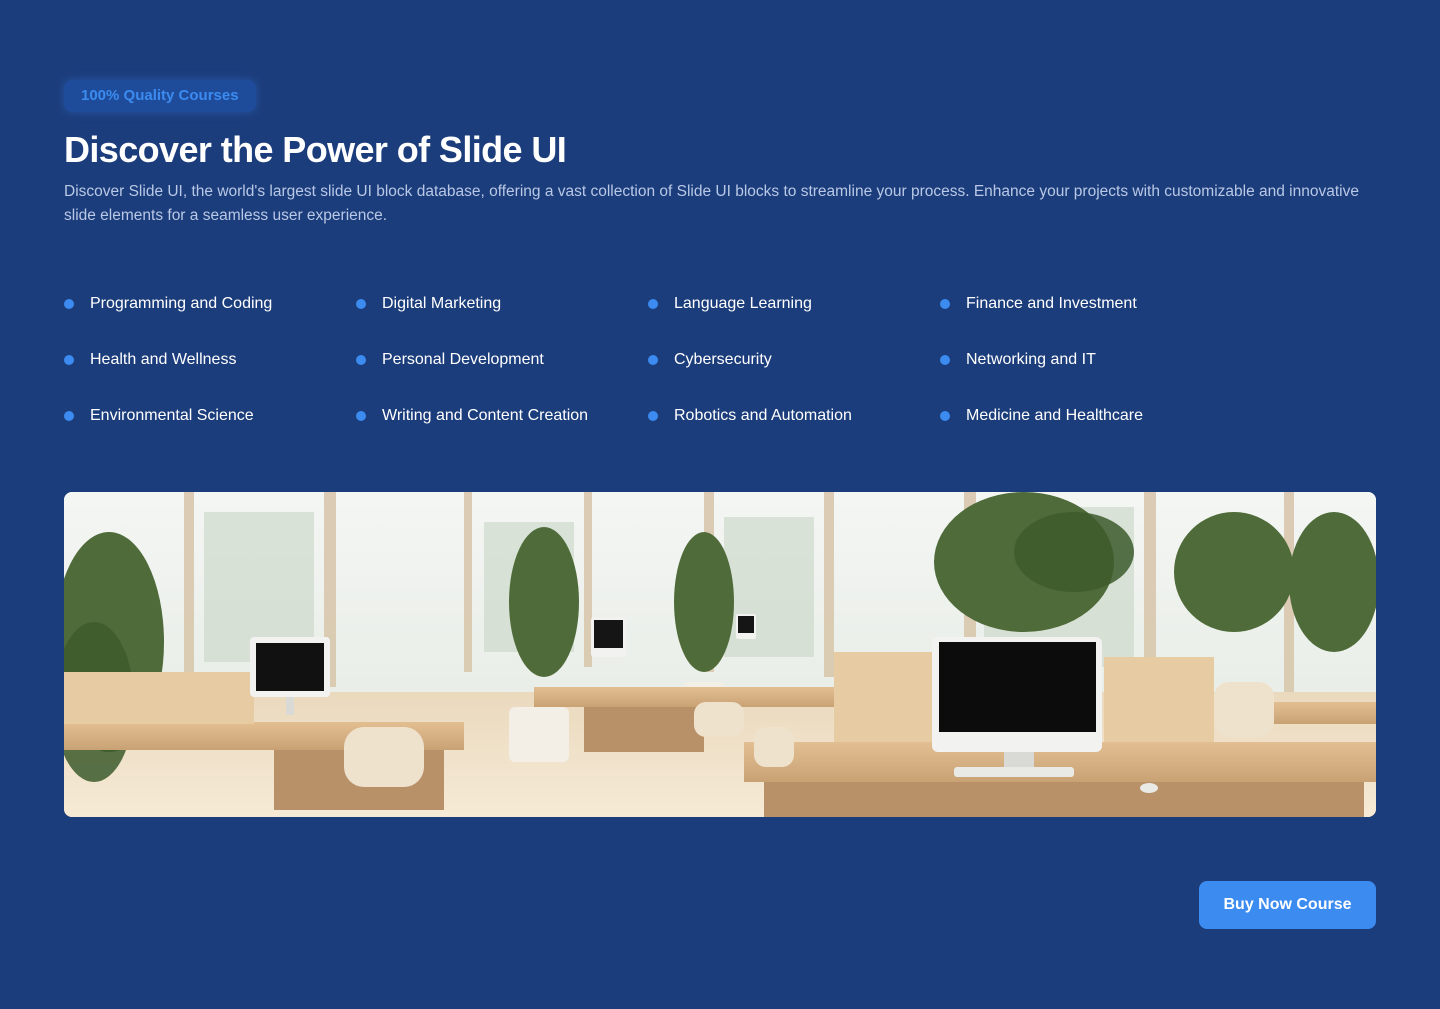 This screenshot has height=1009, width=1440. I want to click on topic-label: Networking and IT, so click(1031, 359).